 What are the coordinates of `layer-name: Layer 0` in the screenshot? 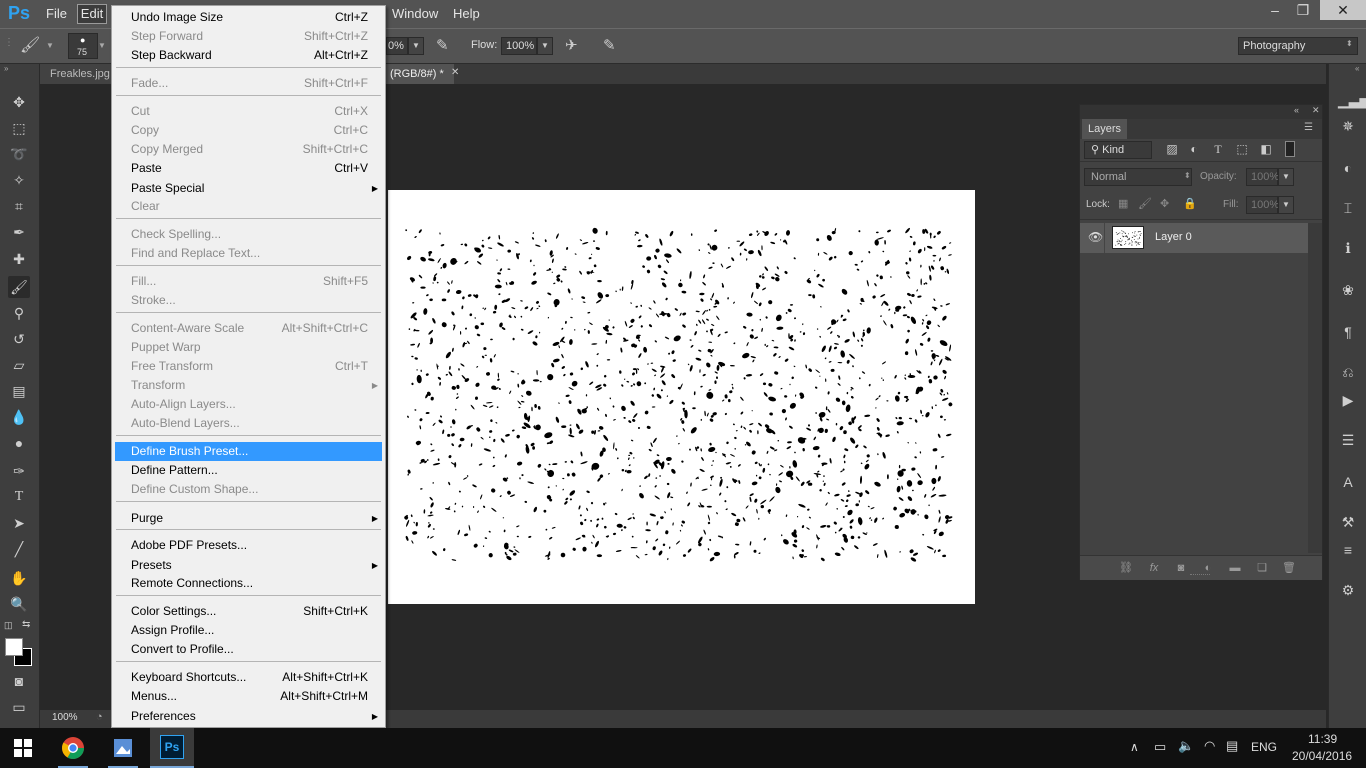 It's located at (1173, 237).